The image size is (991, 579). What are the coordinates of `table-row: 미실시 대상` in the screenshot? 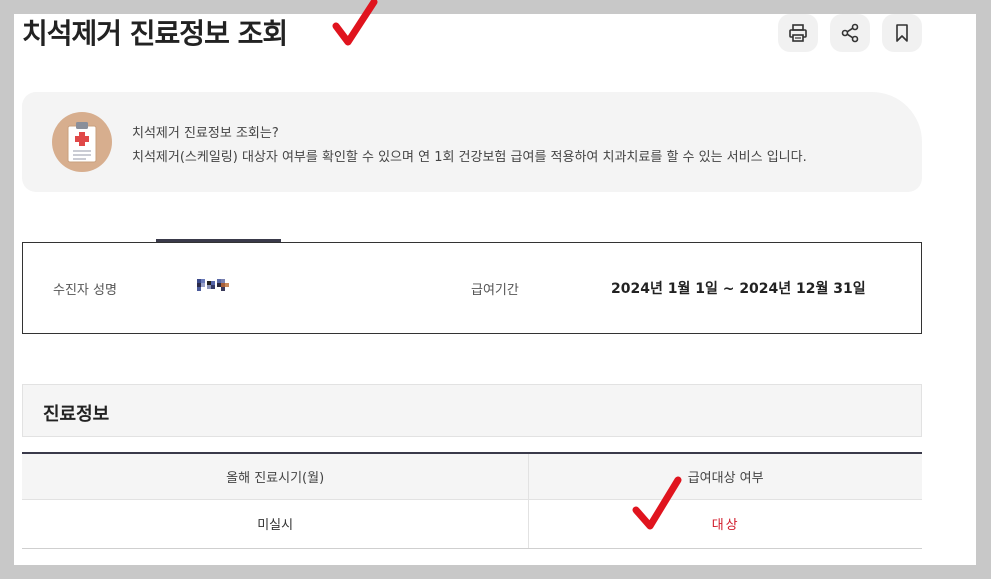 It's located at (472, 524).